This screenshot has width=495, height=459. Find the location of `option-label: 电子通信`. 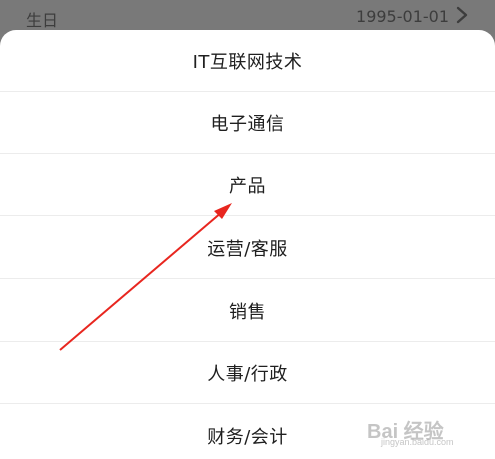

option-label: 电子通信 is located at coordinates (247, 124).